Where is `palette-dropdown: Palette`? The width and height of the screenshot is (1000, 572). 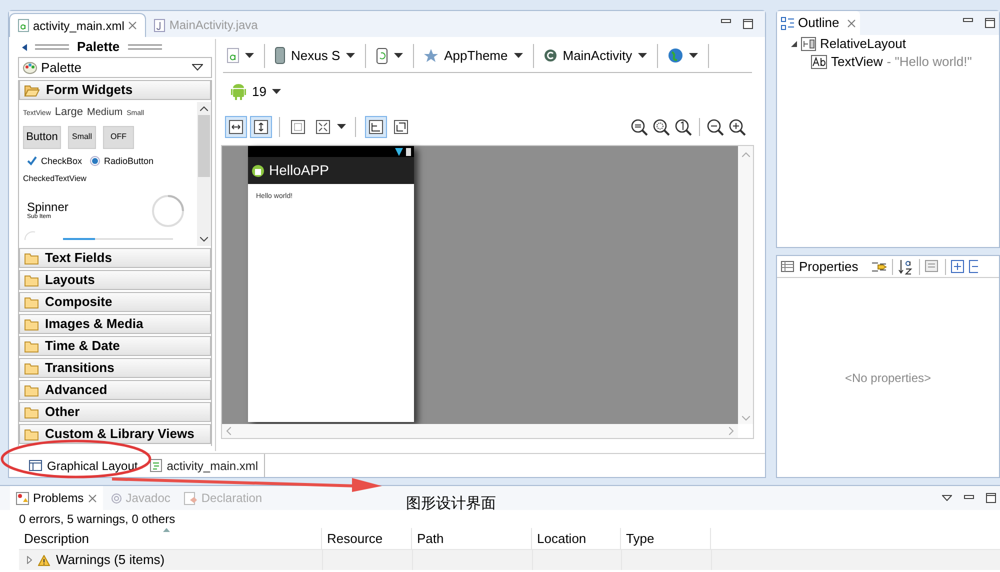
palette-dropdown: Palette is located at coordinates (115, 67).